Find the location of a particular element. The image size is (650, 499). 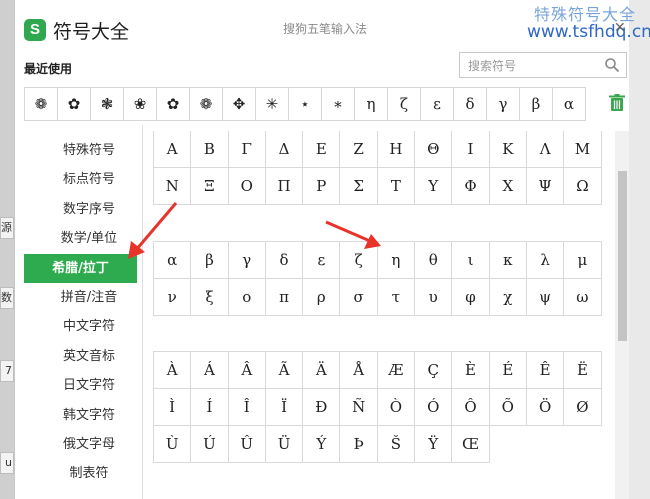

symbol-cell: Ç is located at coordinates (434, 370).